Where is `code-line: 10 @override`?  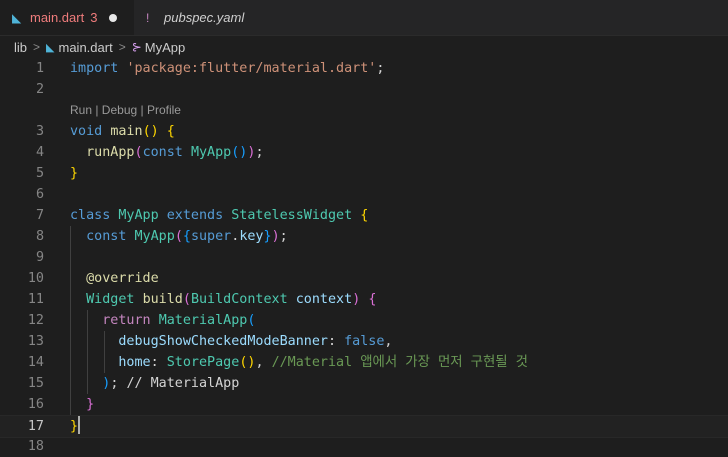
code-line: 10 @override is located at coordinates (364, 278).